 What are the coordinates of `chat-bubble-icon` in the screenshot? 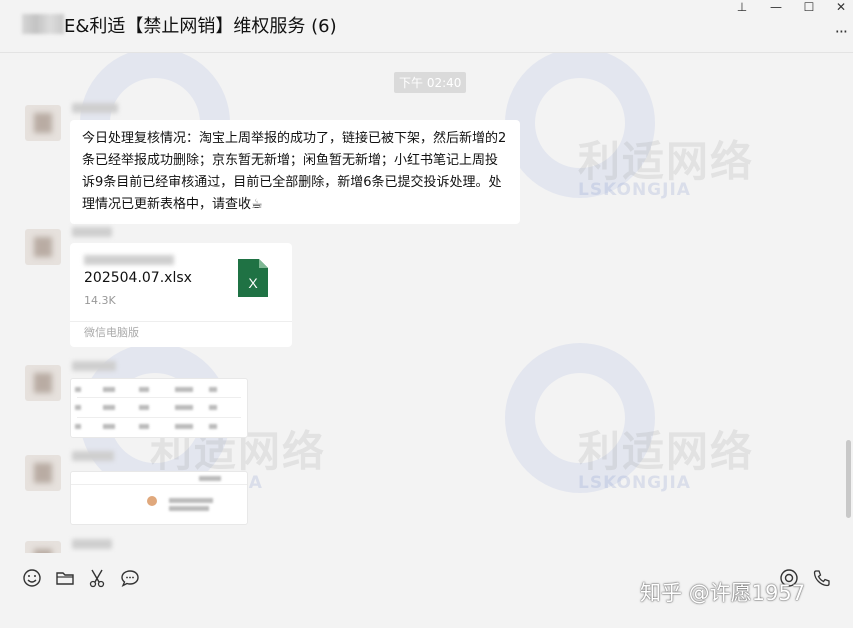 It's located at (130, 578).